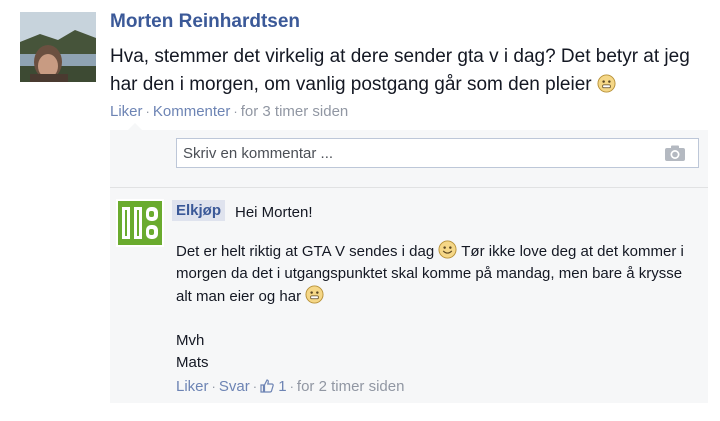 The width and height of the screenshot is (720, 421). I want to click on post-actions: Liker · Kommenter · for 3 timer siden, so click(229, 111).